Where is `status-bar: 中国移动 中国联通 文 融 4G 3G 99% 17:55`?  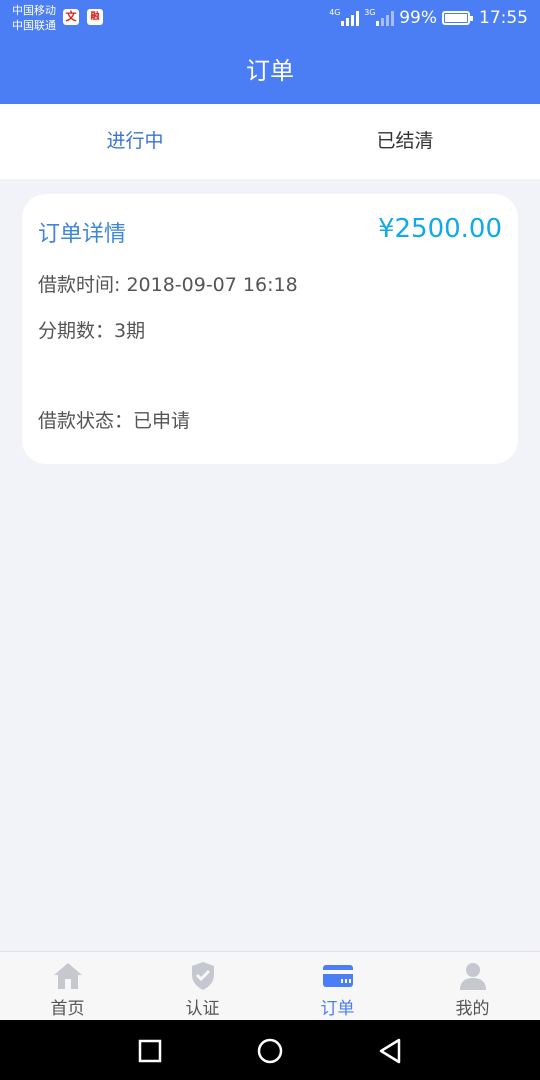
status-bar: 中国移动 中国联通 文 融 4G 3G 99% 17:55 is located at coordinates (270, 19).